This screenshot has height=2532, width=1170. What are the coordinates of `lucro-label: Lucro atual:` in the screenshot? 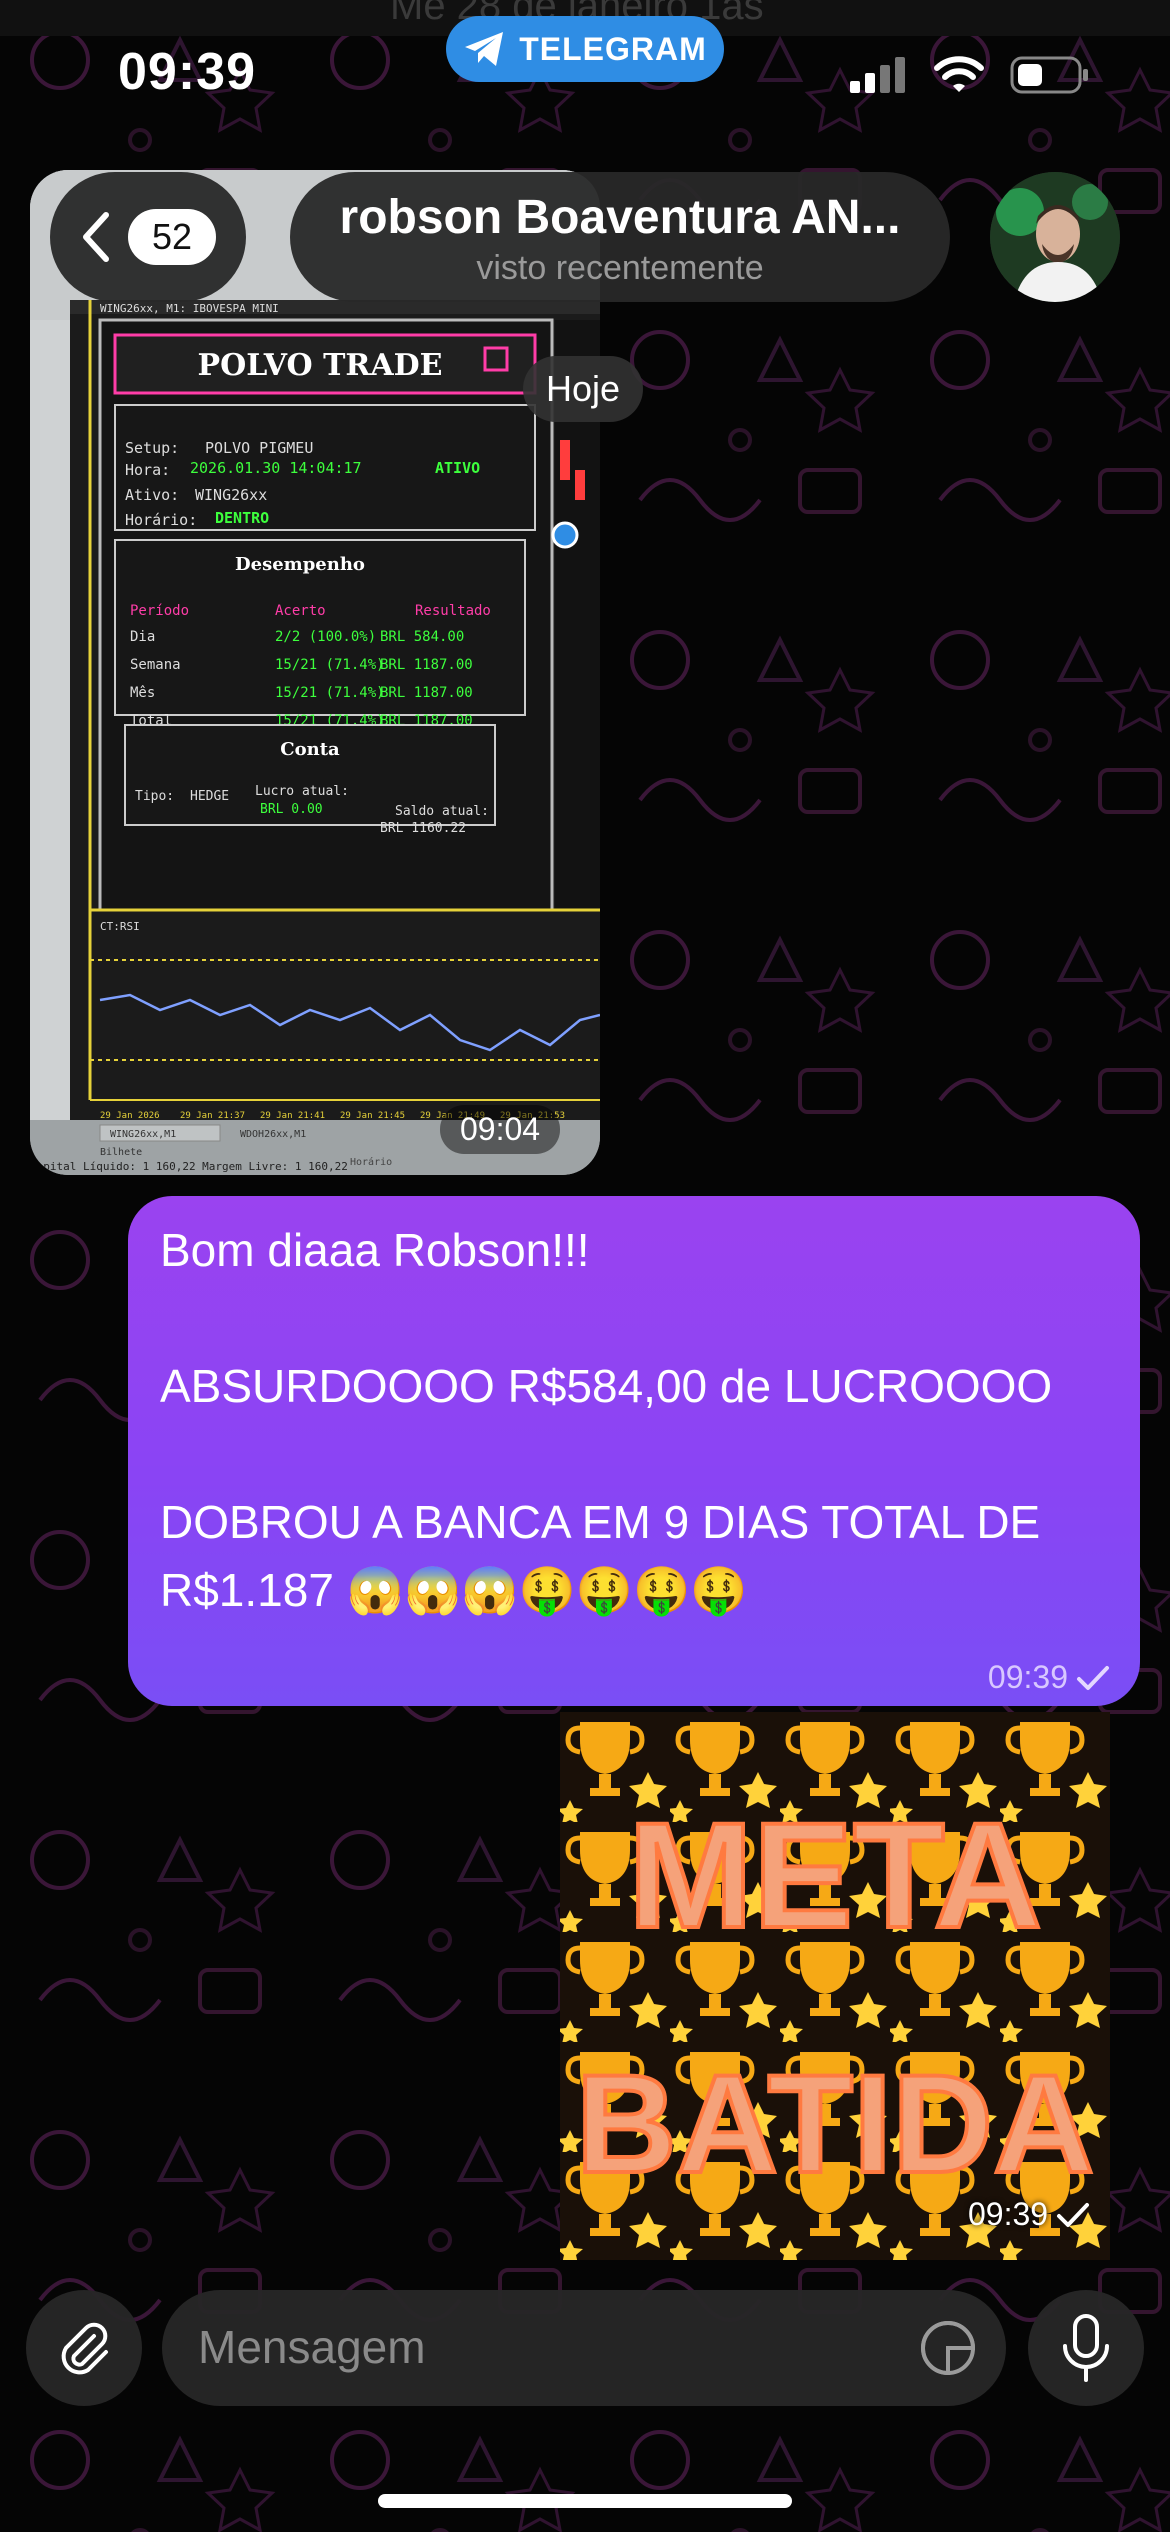 It's located at (302, 791).